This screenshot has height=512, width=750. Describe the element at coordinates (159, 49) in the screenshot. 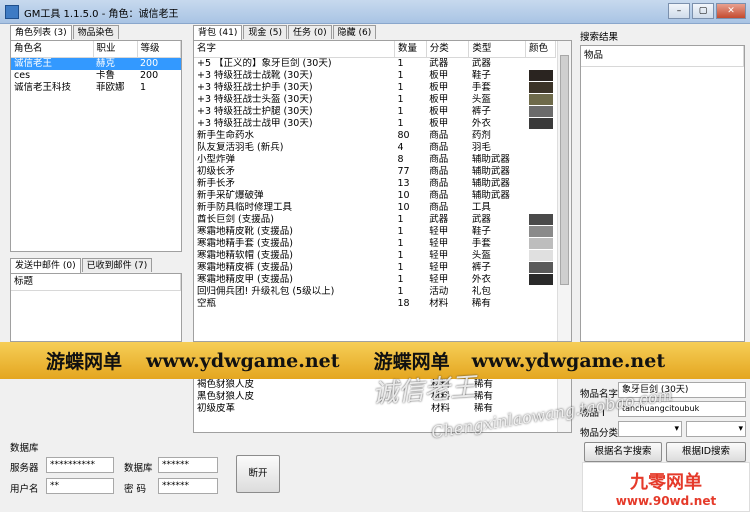

I see `col-level: 等级` at that location.